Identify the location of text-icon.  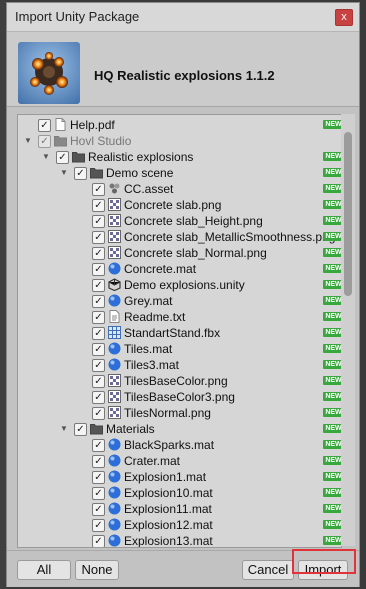
(114, 316).